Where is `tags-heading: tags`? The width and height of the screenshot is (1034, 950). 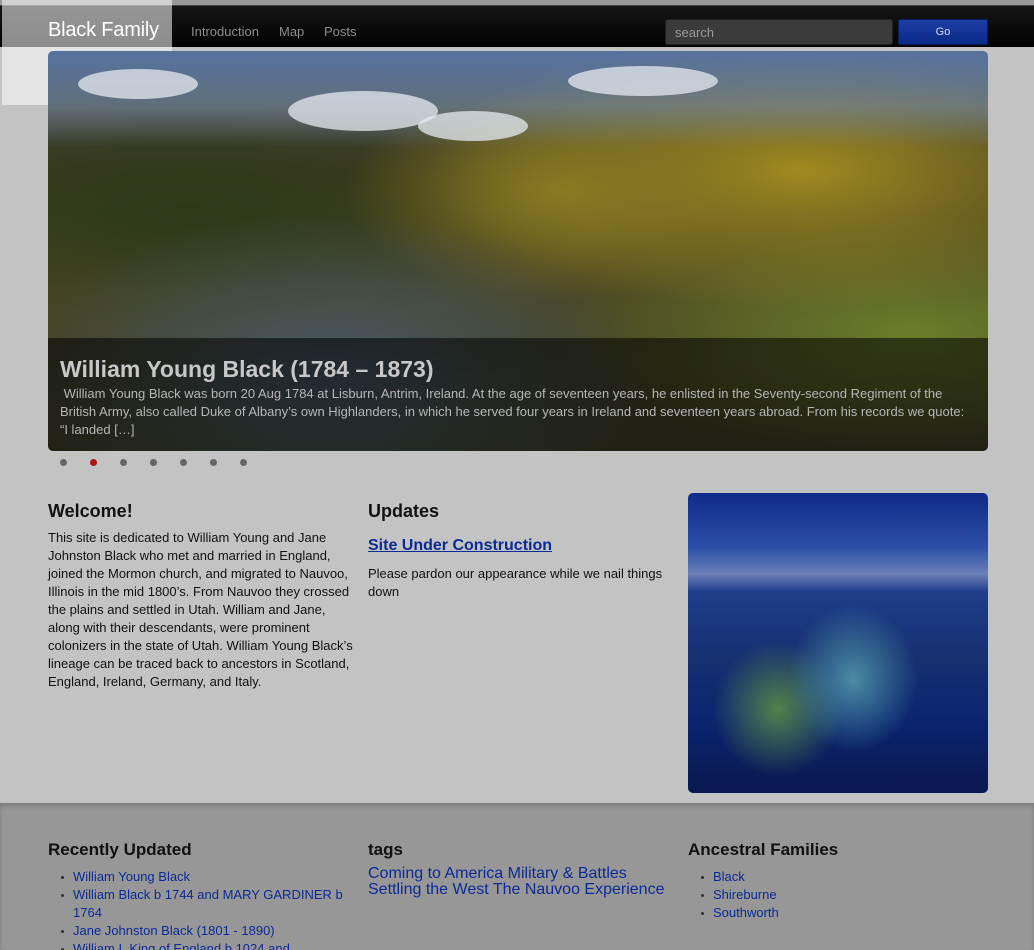 tags-heading: tags is located at coordinates (385, 849).